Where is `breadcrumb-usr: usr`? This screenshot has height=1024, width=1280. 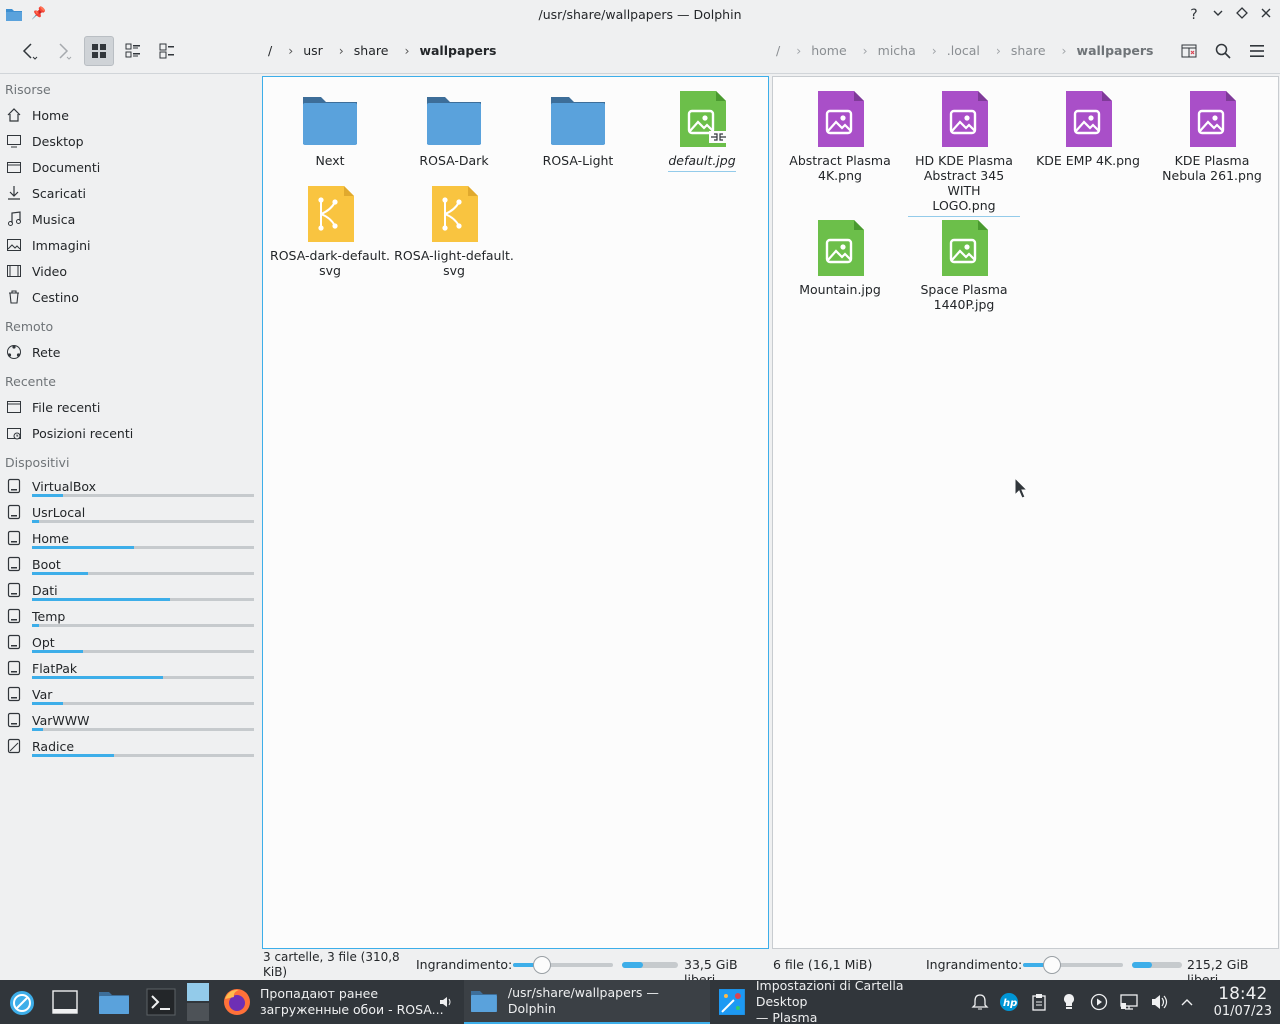 breadcrumb-usr: usr is located at coordinates (313, 50).